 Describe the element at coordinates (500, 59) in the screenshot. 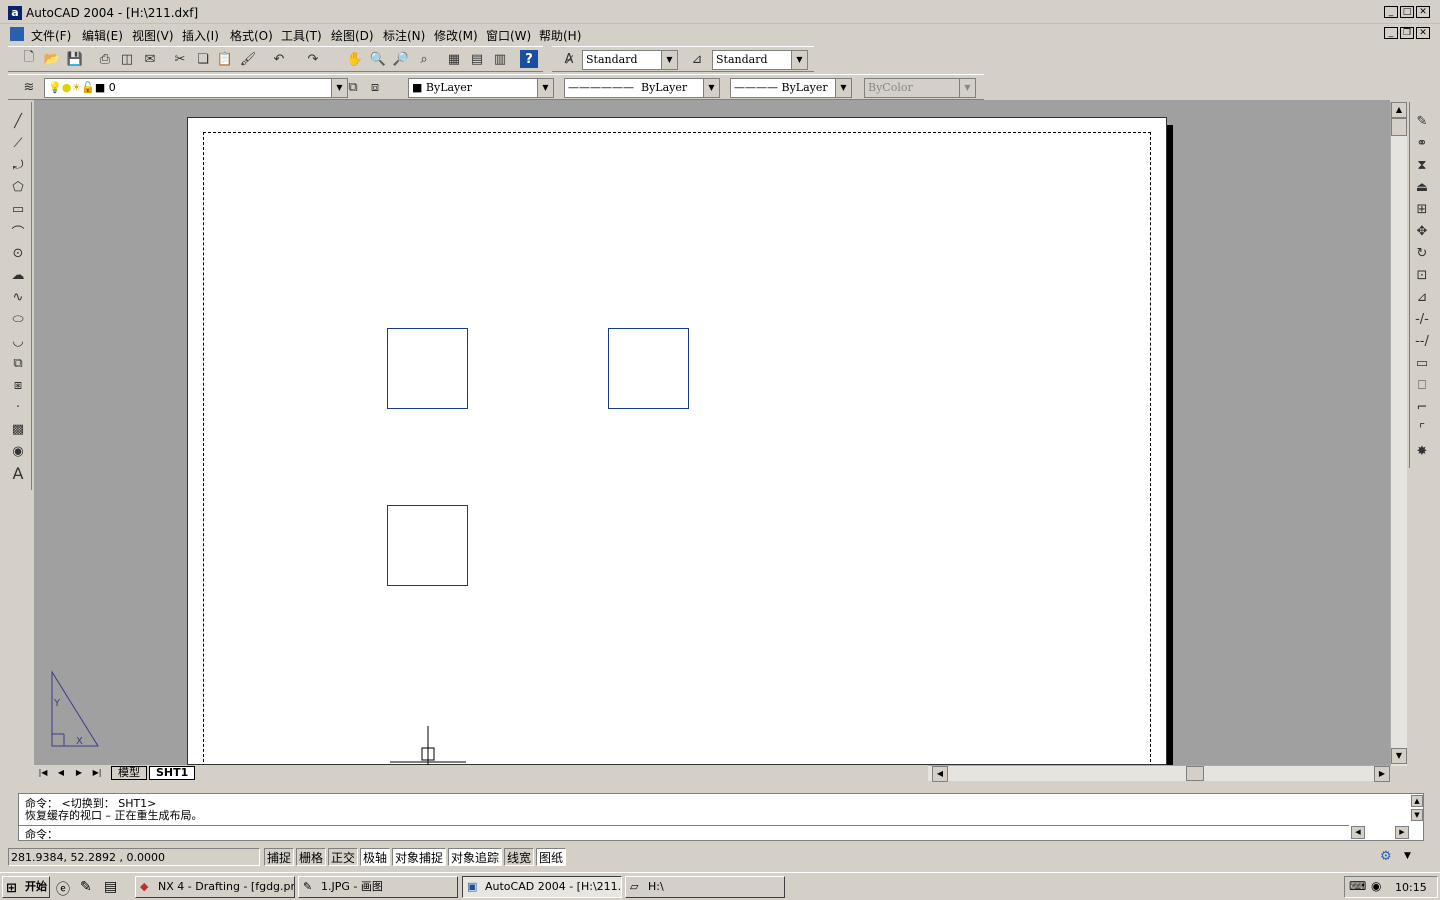

I see `tool-palettes-icon: ▥` at that location.